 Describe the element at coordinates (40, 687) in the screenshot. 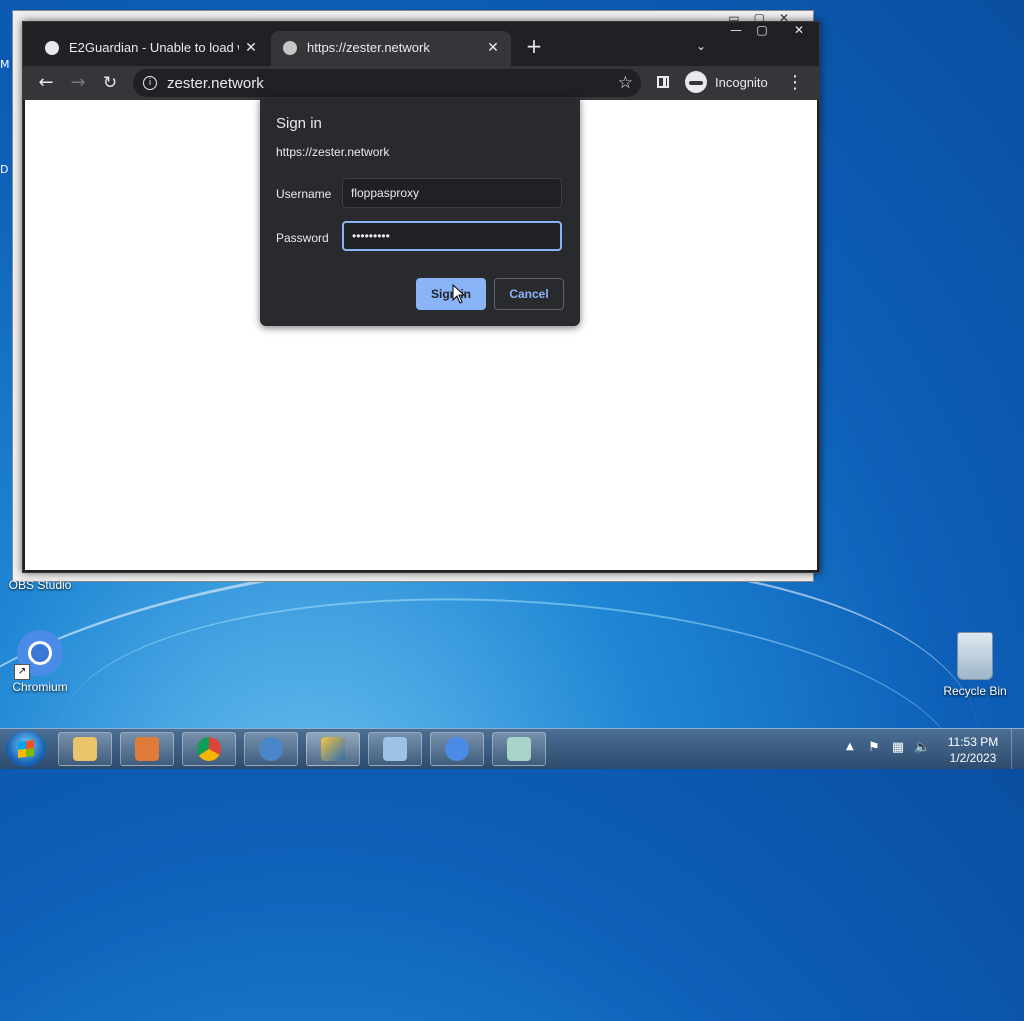

I see `desktop-icon-label: Chromium` at that location.